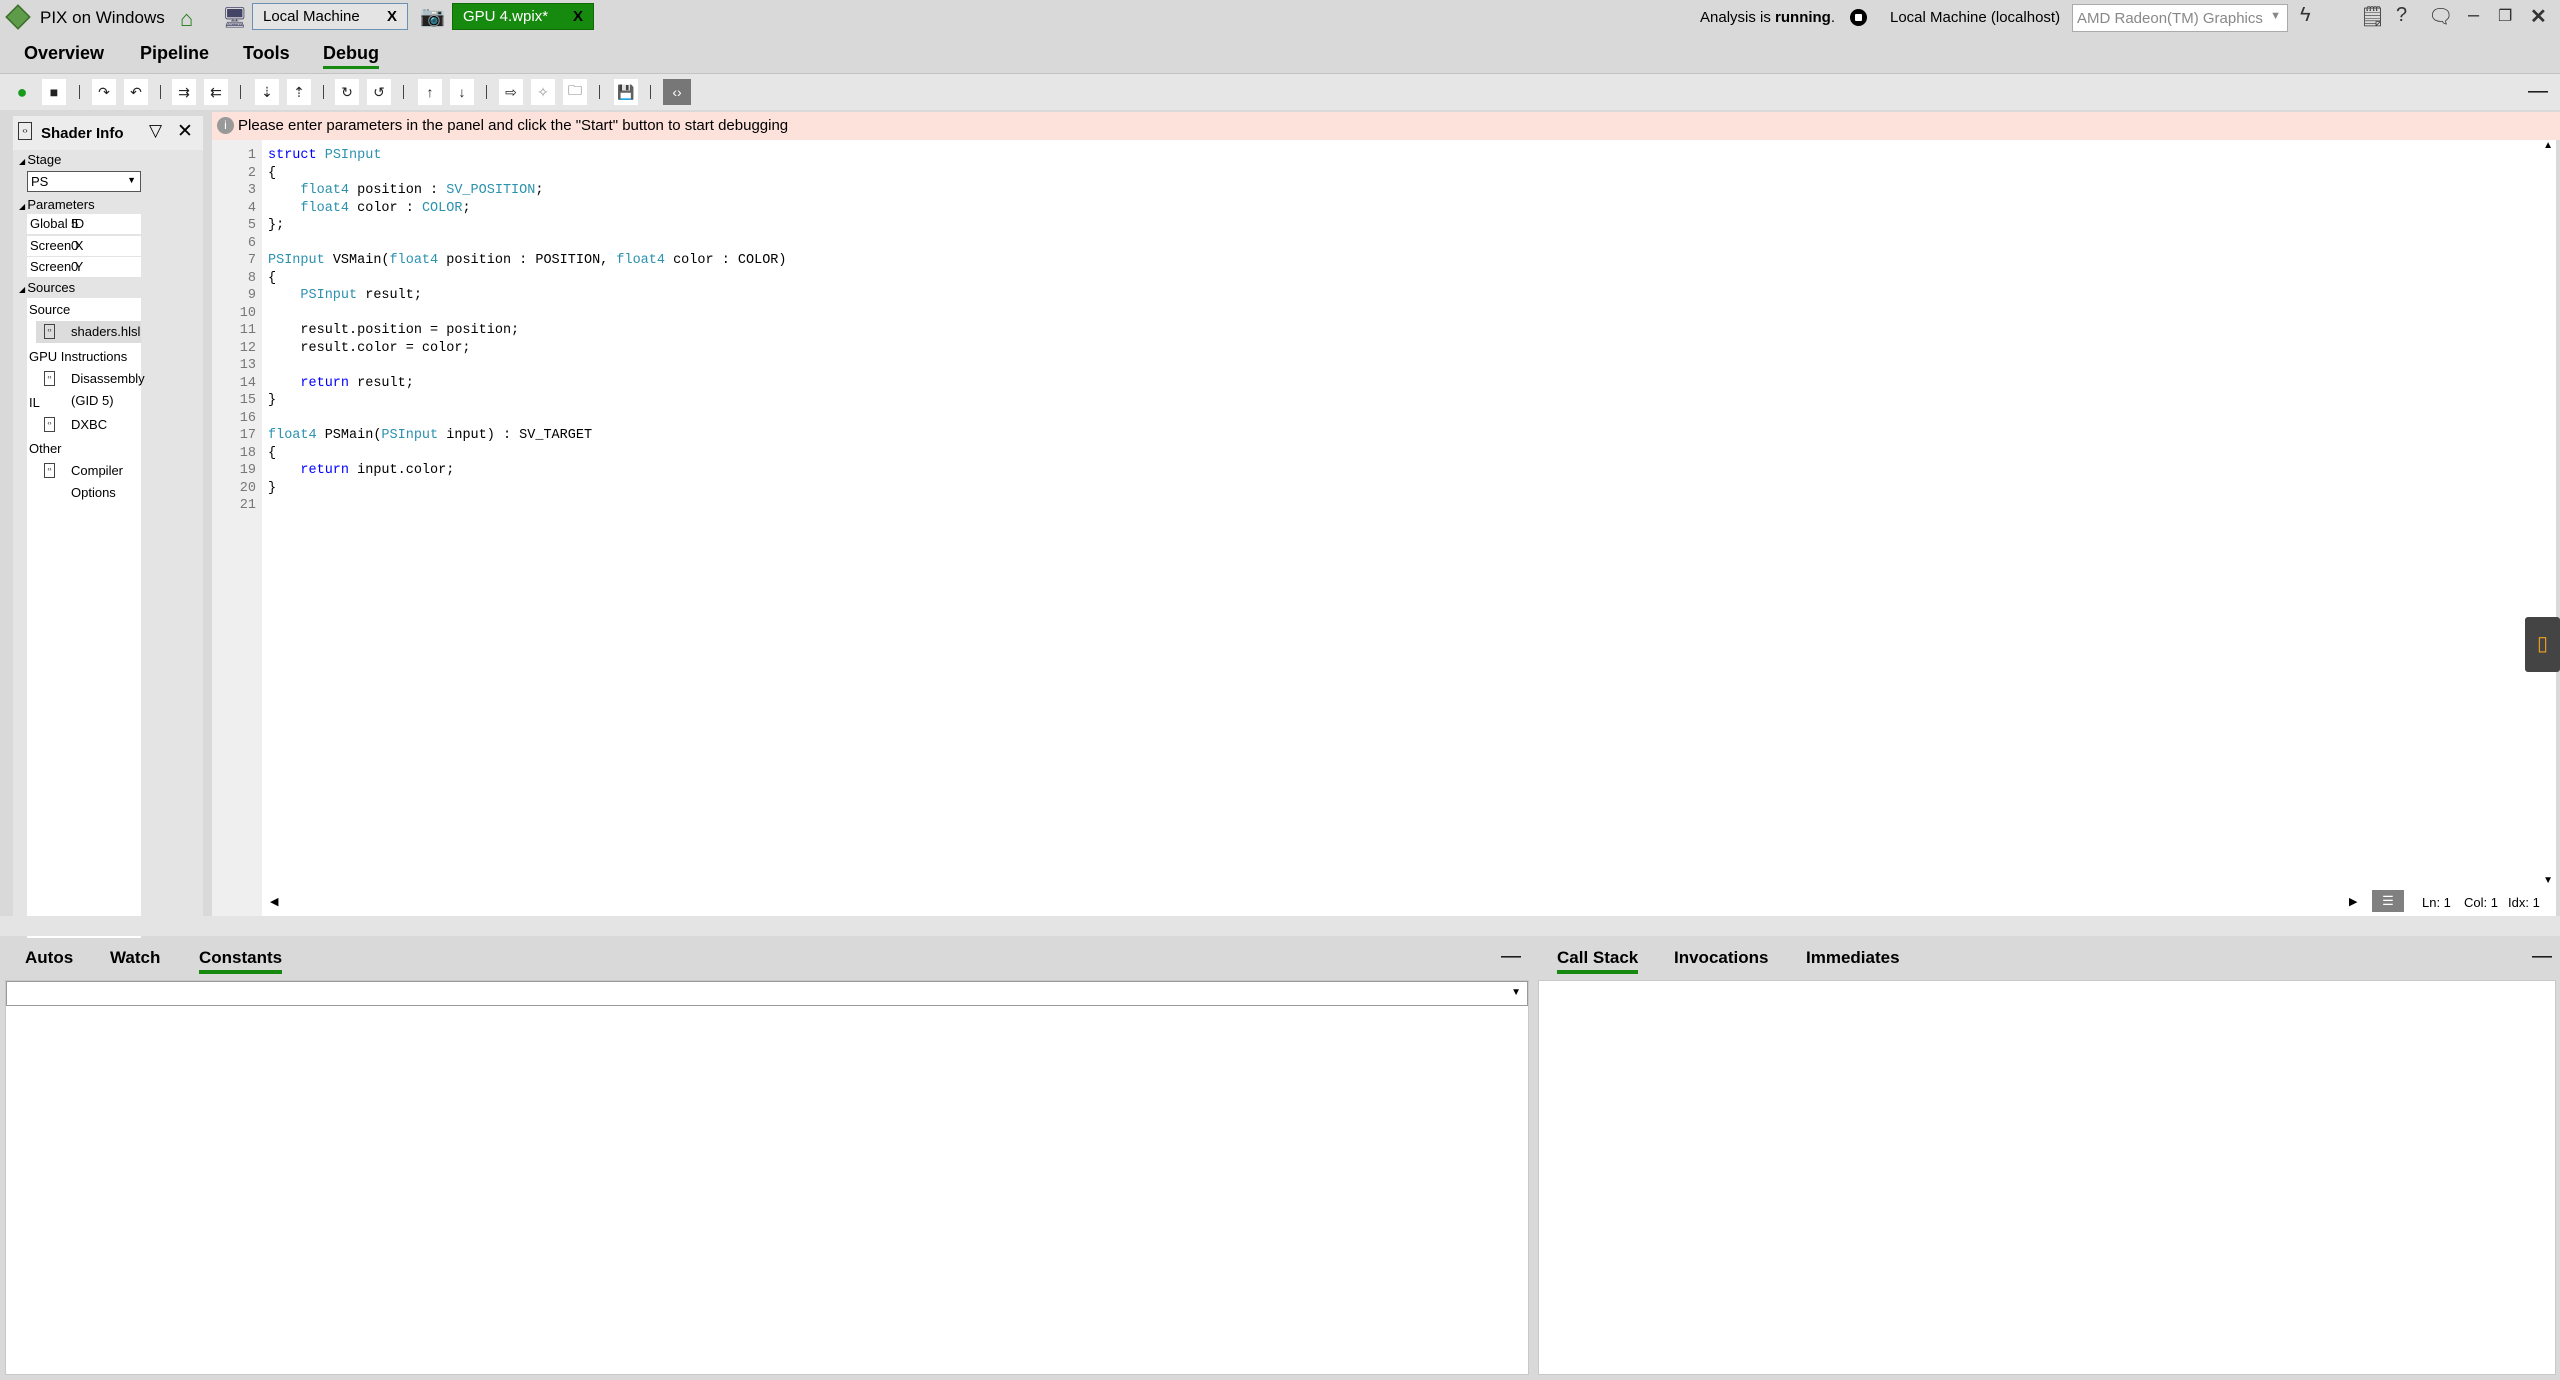 This screenshot has height=1380, width=2560. What do you see at coordinates (56, 204) in the screenshot?
I see `parameters-section: Parameters` at bounding box center [56, 204].